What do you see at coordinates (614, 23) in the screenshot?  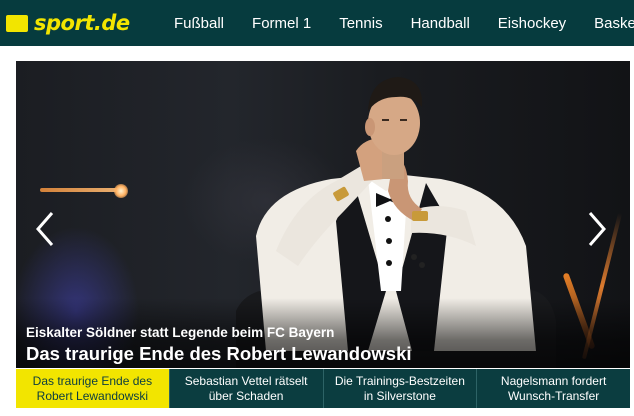 I see `nav-item-basketball: Basketball` at bounding box center [614, 23].